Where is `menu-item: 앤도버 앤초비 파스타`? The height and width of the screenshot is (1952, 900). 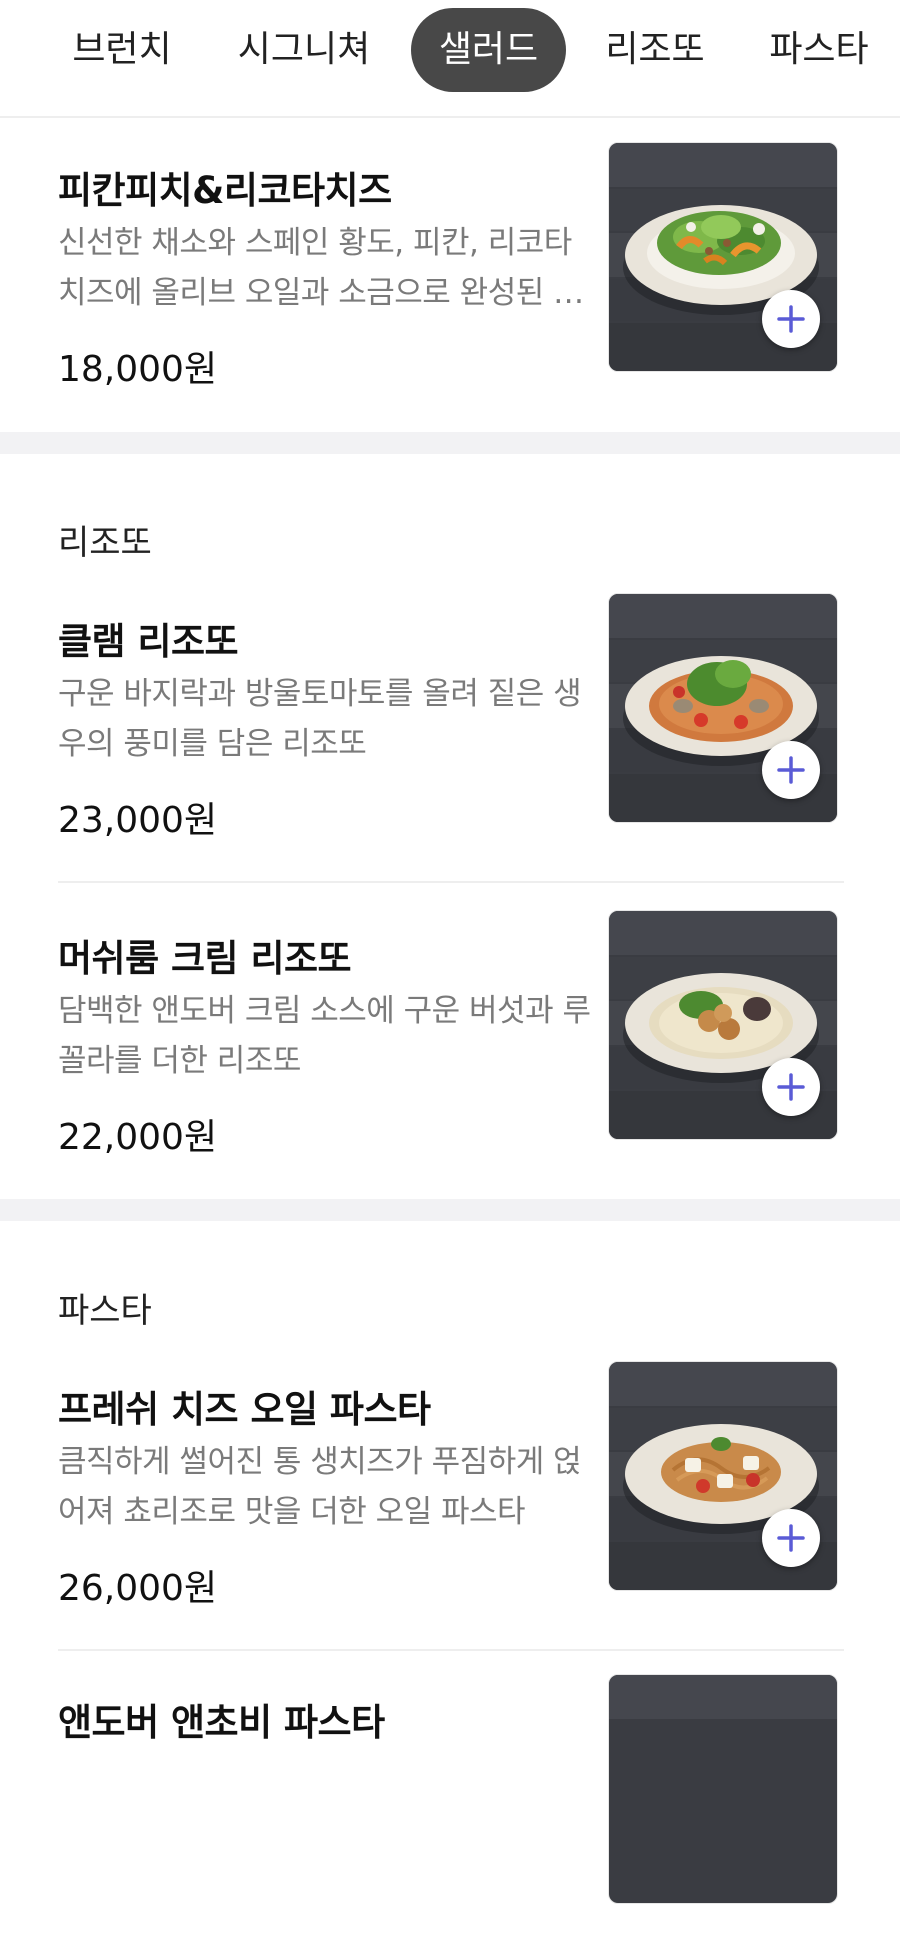
menu-item: 앤도버 앤초비 파스타 is located at coordinates (450, 1813).